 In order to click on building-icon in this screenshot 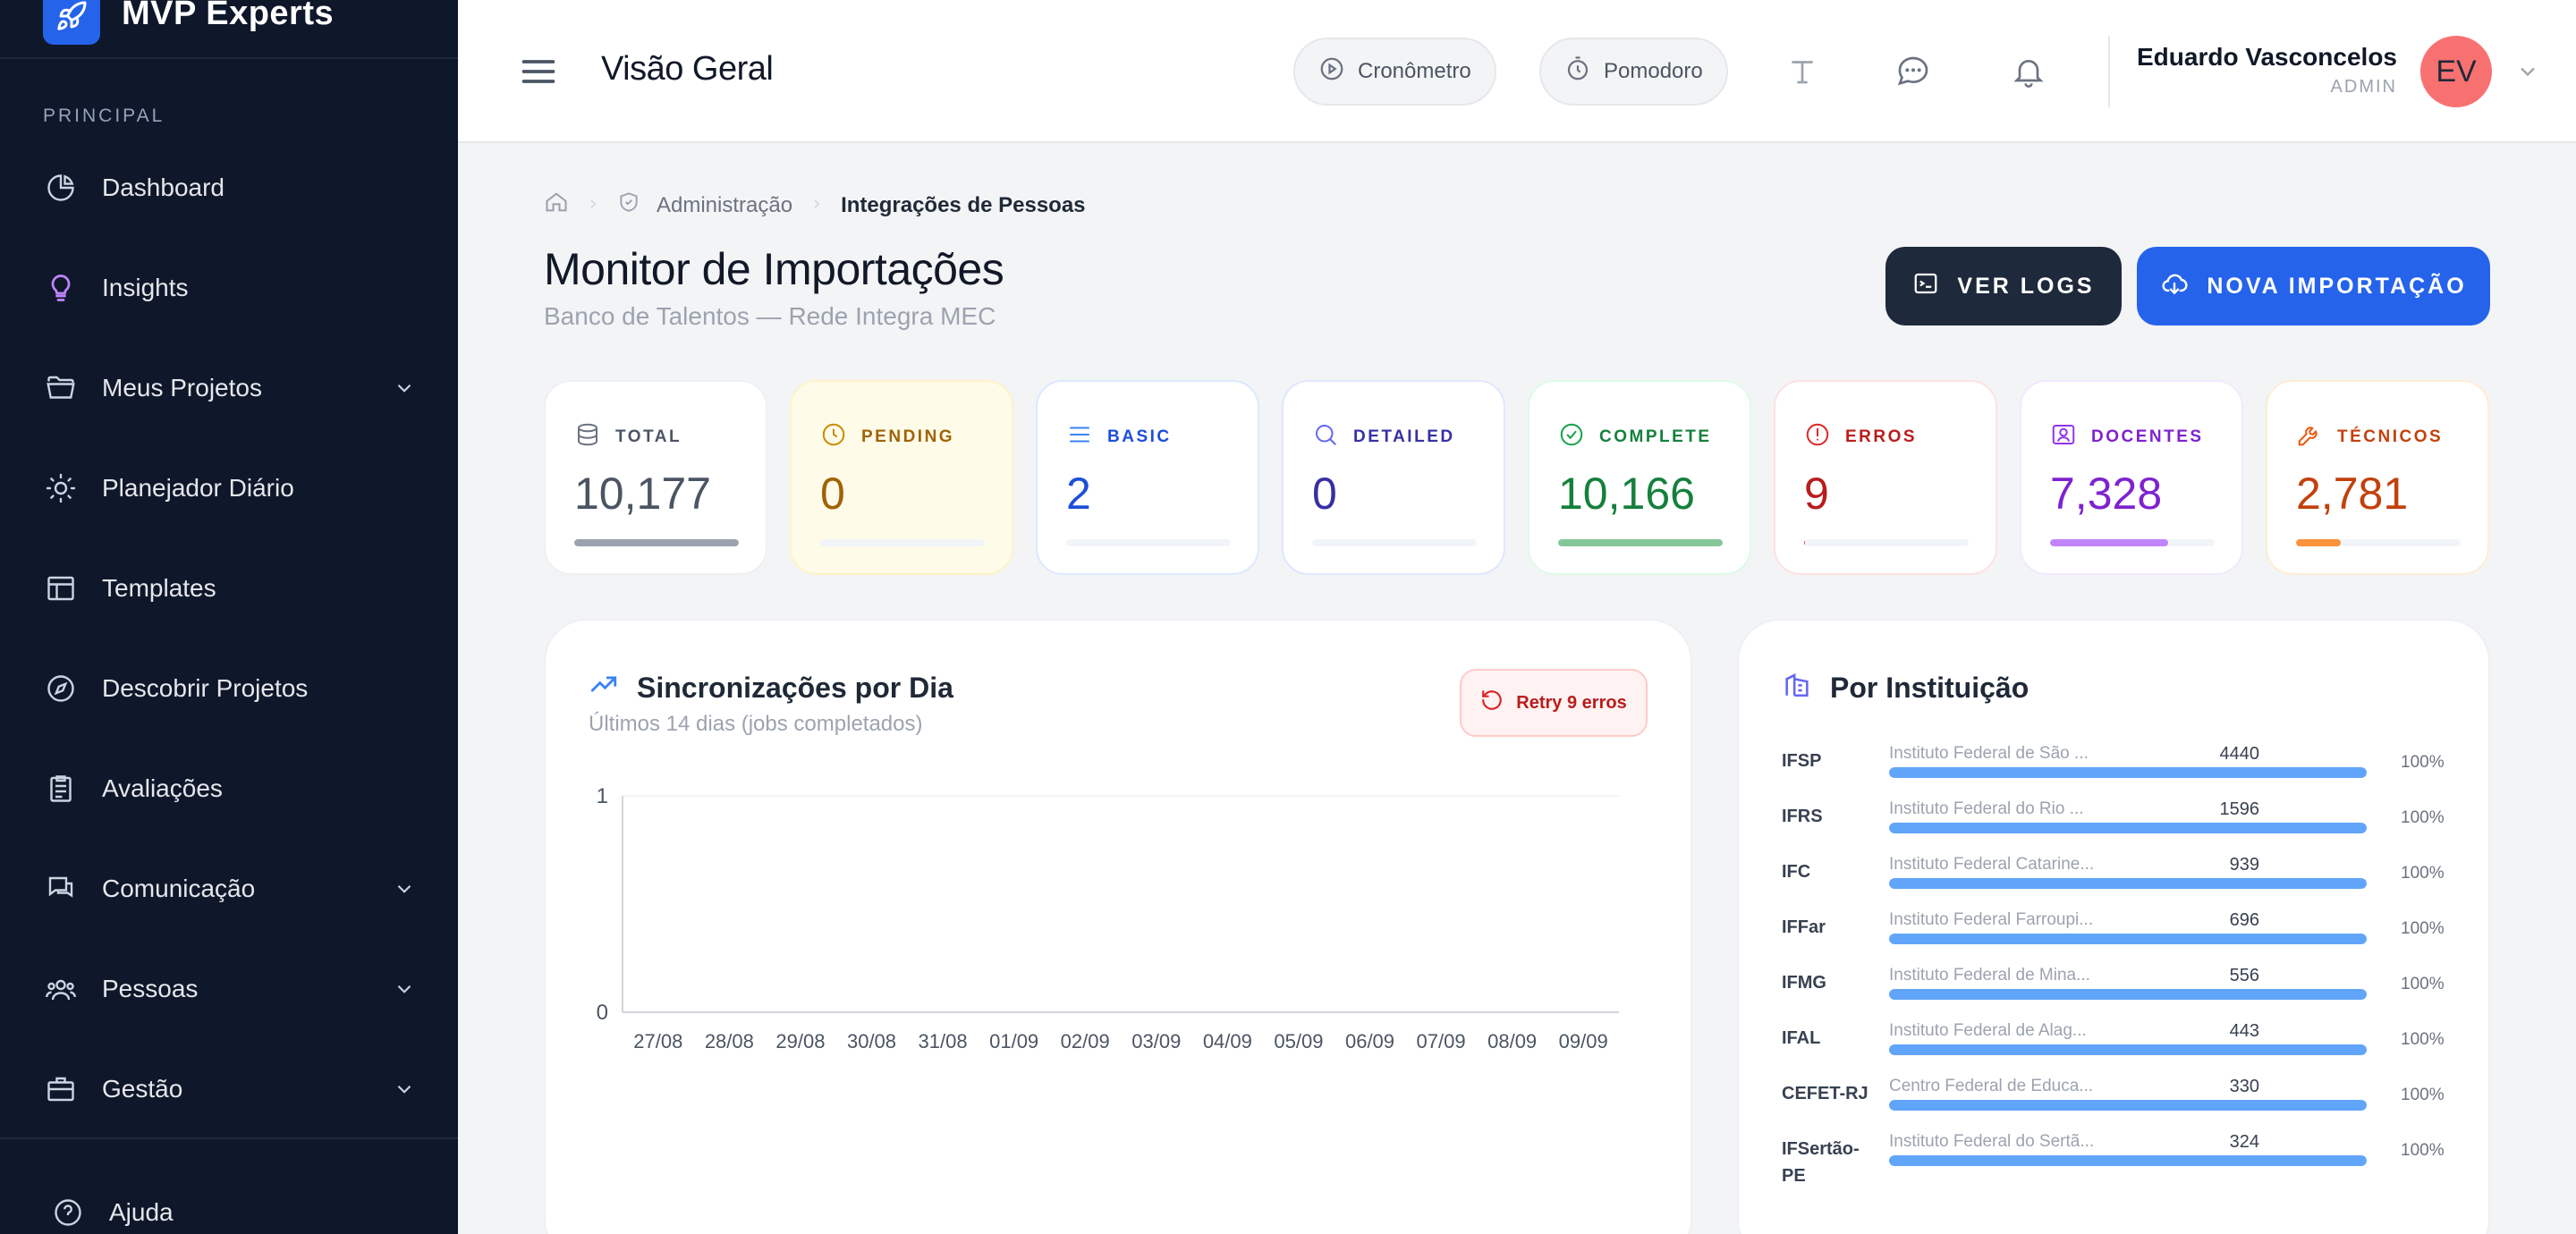, I will do `click(1797, 687)`.